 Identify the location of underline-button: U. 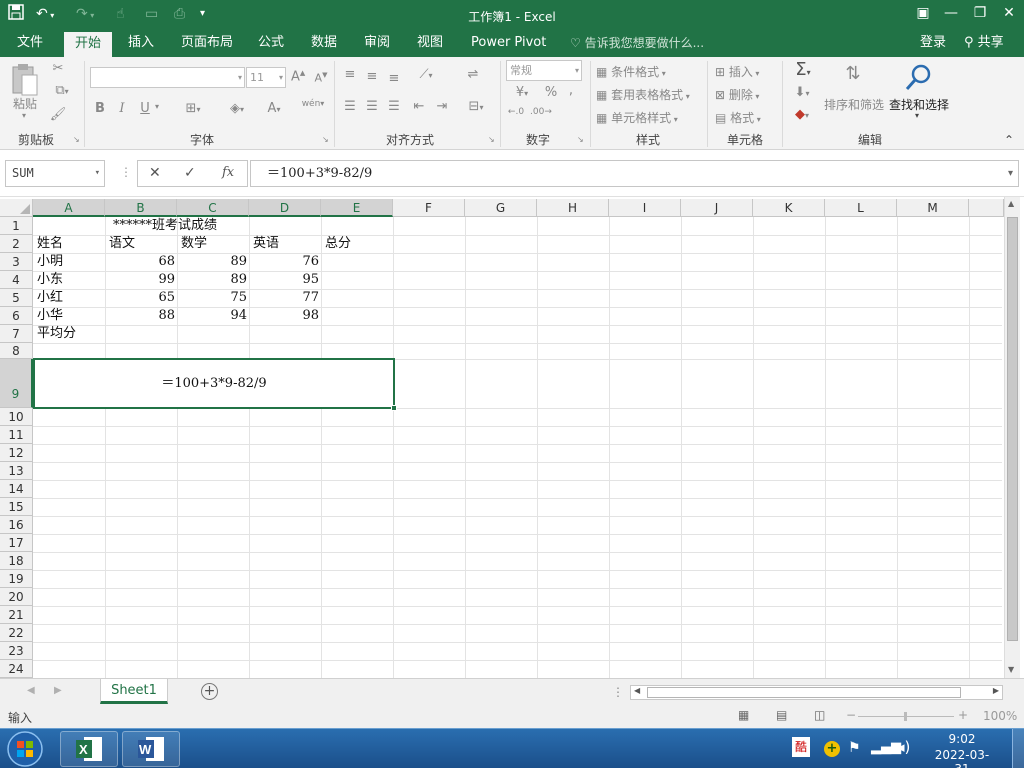
(145, 108).